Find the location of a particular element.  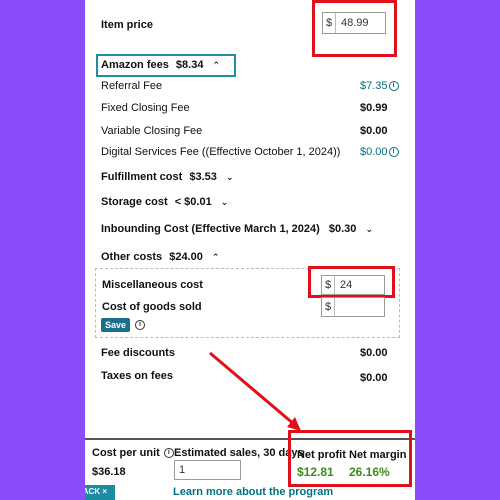

fulfillment-cost-toggle: Fulfillment cost $3.53 ⌄ is located at coordinates (167, 177).